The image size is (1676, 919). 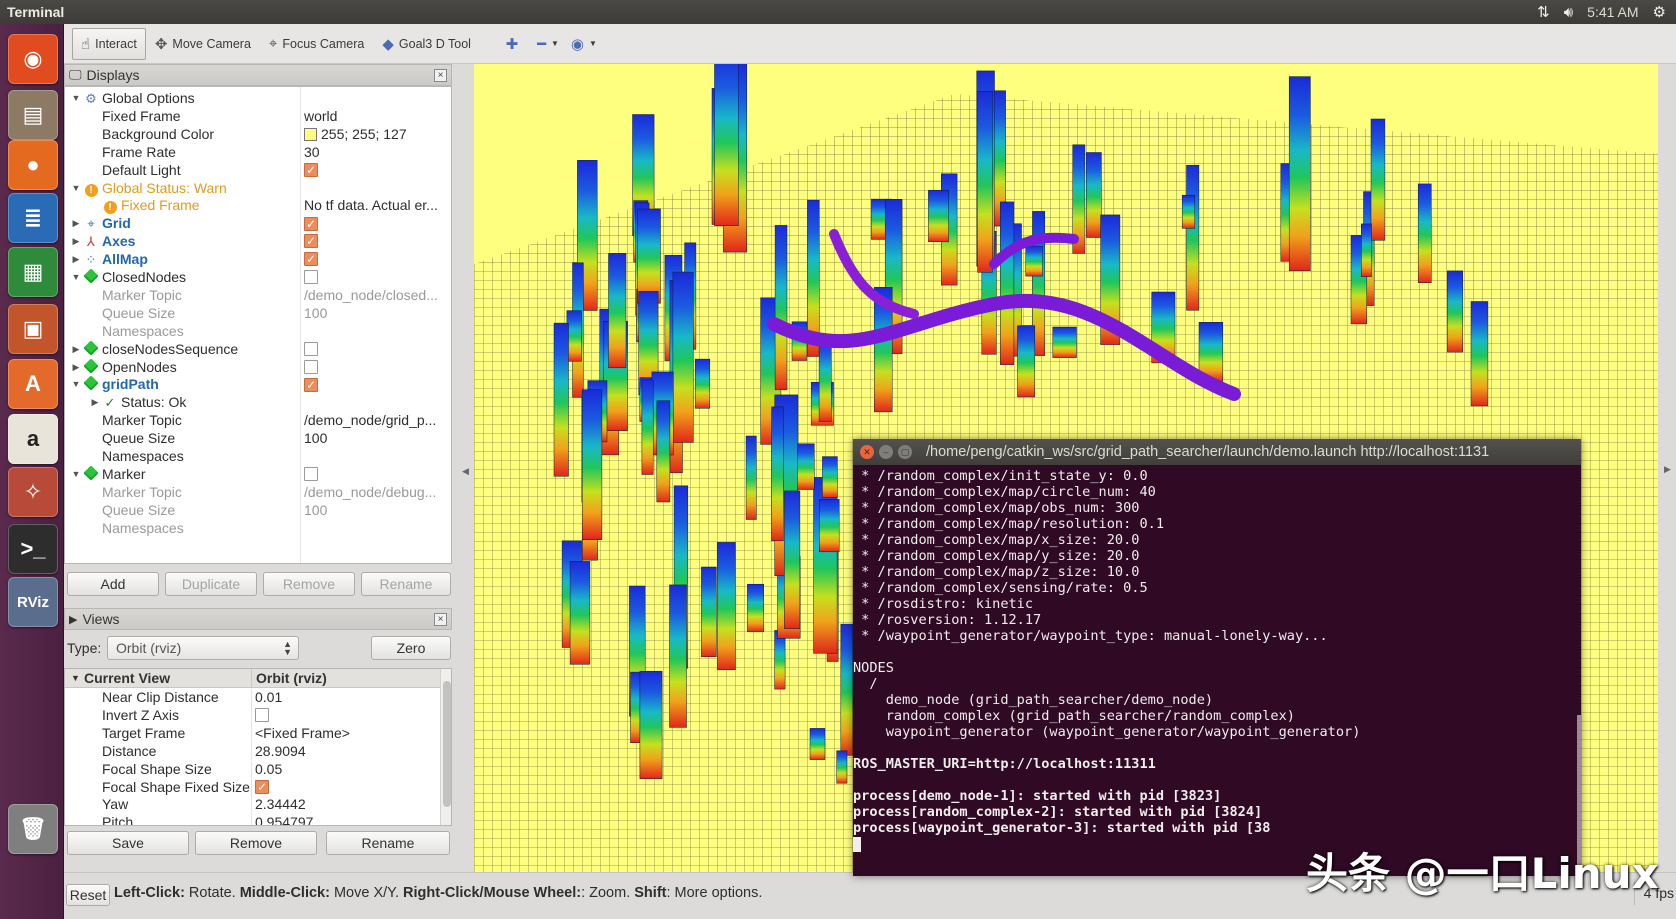 What do you see at coordinates (388, 843) in the screenshot?
I see `rename-view-button: Rename` at bounding box center [388, 843].